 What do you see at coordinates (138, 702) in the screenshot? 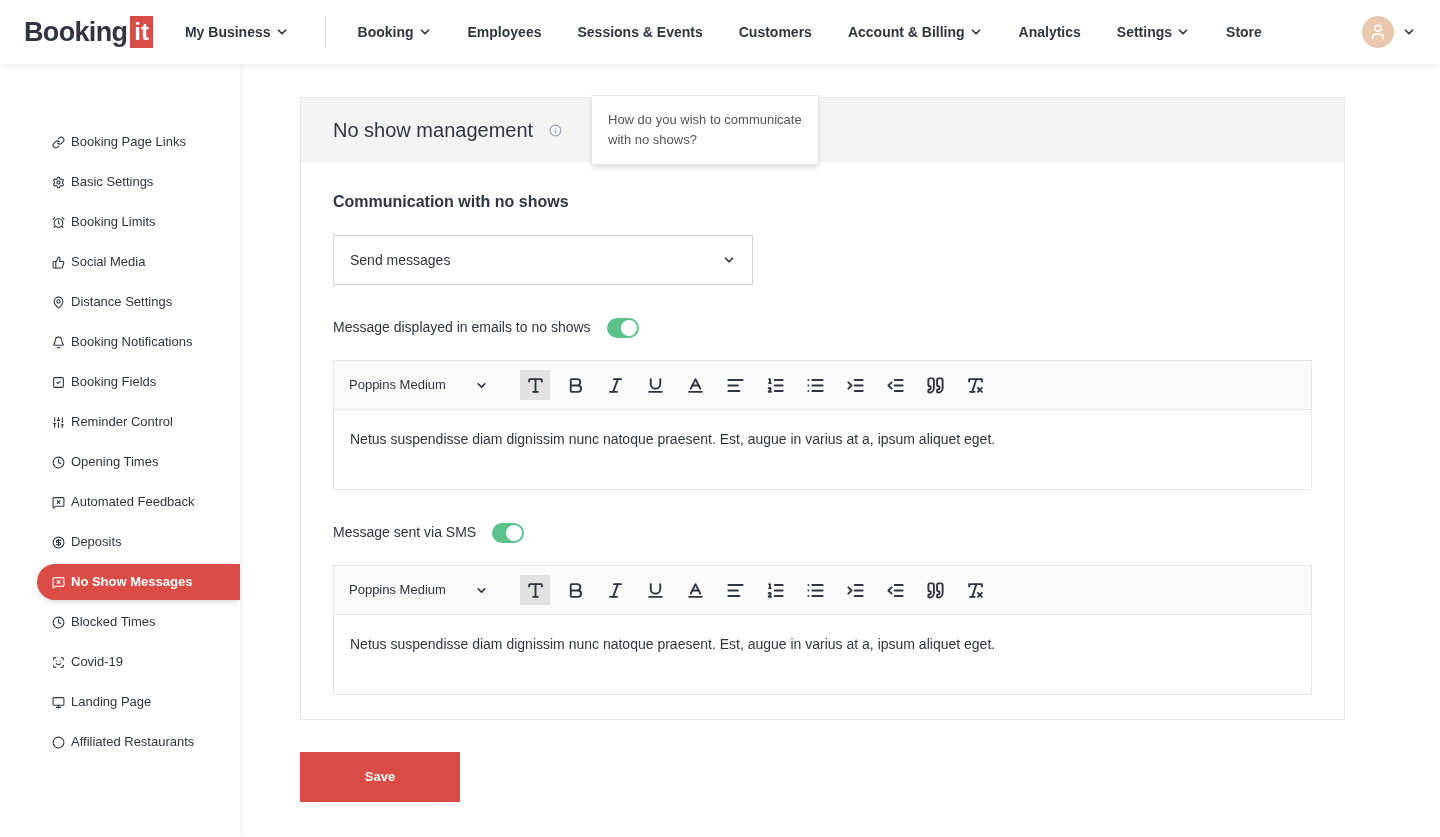
I see `sidebar-item: Landing Page` at bounding box center [138, 702].